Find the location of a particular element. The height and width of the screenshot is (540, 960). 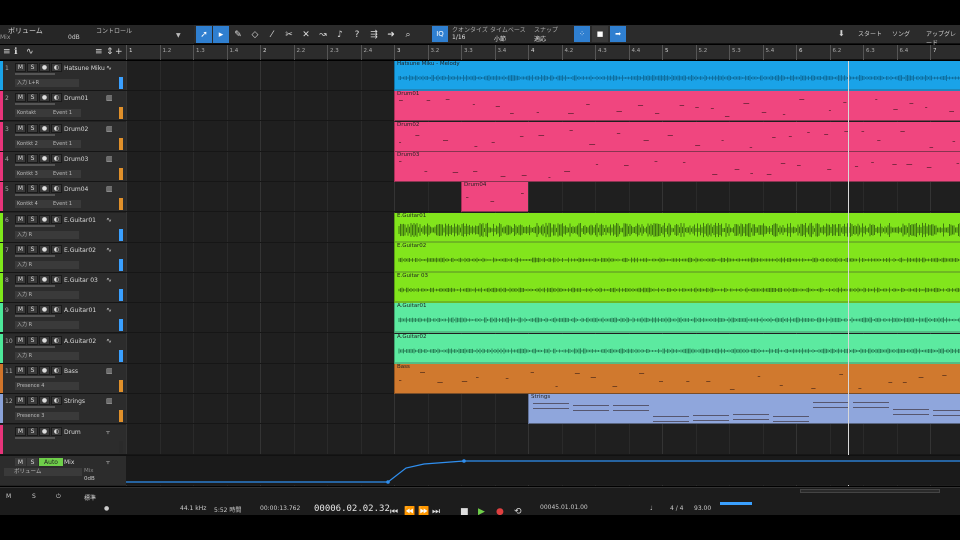

quantize-select: 1/16 is located at coordinates (458, 37).